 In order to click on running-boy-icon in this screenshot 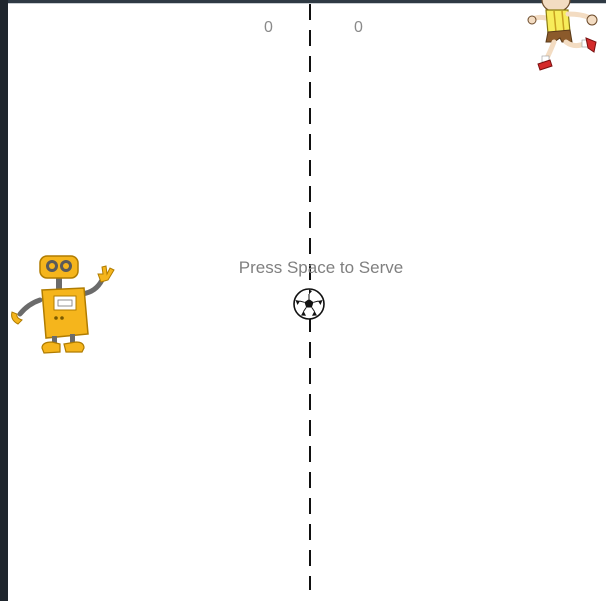, I will do `click(562, 35)`.